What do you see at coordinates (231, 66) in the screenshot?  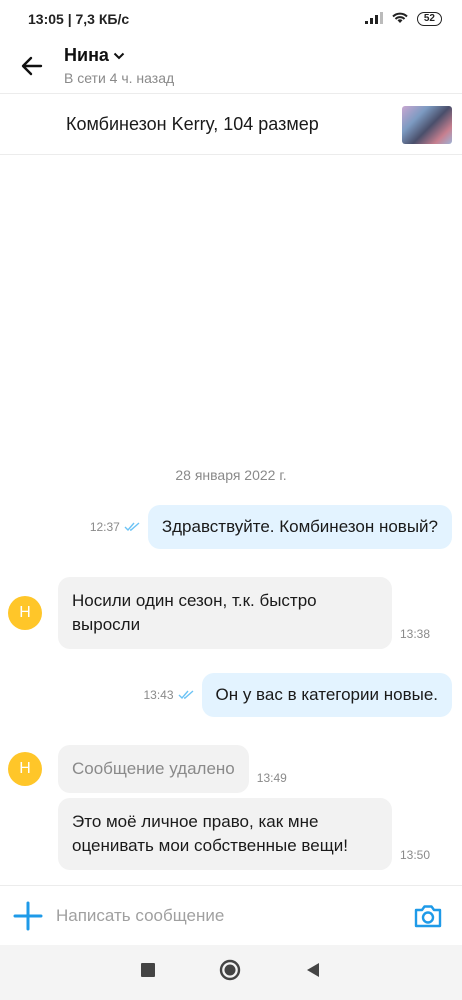 I see `chat-header: Нина В сети 4 ч. назад` at bounding box center [231, 66].